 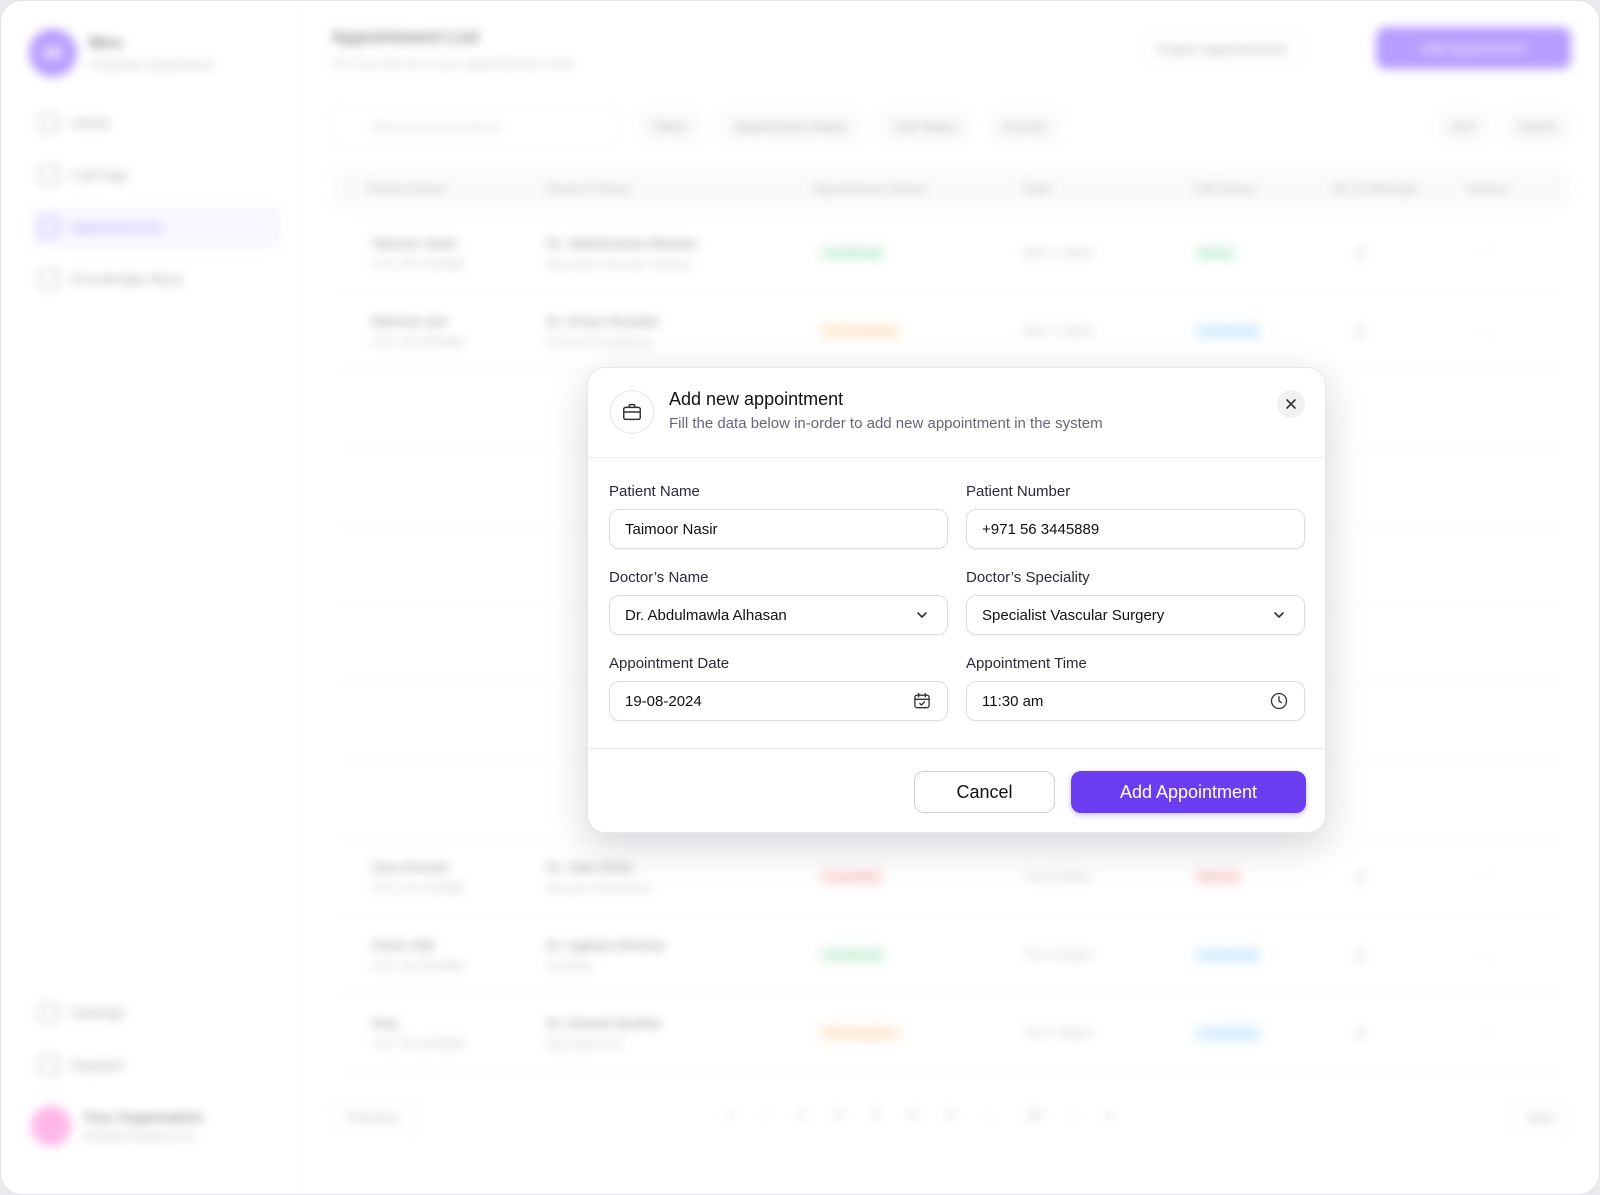 I want to click on page-button: 1, so click(x=801, y=1114).